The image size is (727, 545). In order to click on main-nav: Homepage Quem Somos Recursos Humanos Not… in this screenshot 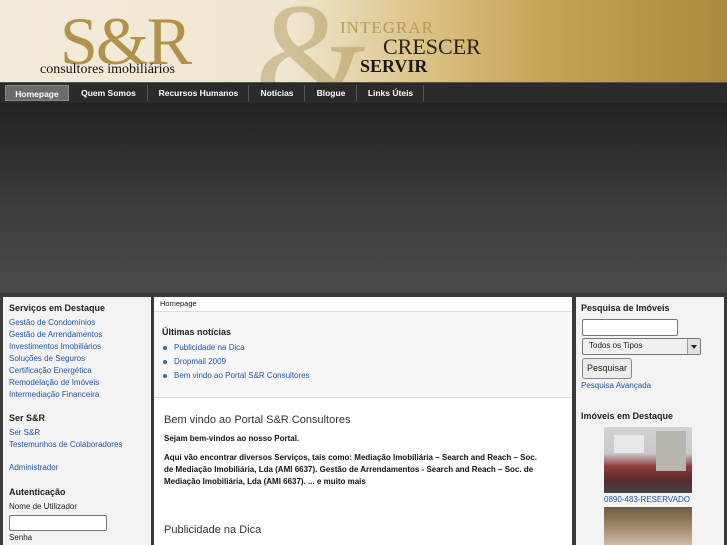, I will do `click(363, 93)`.